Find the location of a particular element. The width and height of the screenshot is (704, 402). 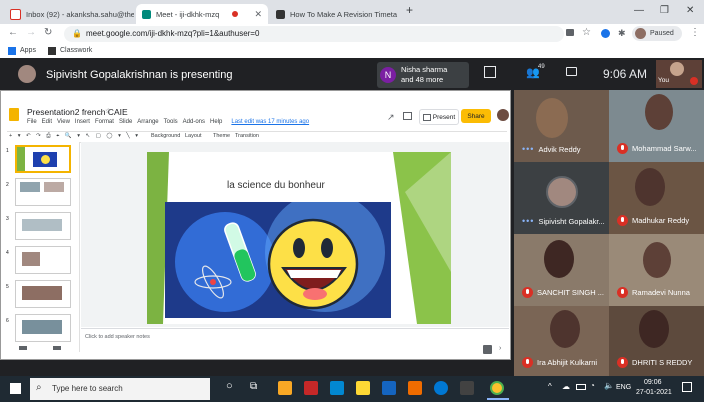

onedrive-icon: ☁ is located at coordinates (566, 386).